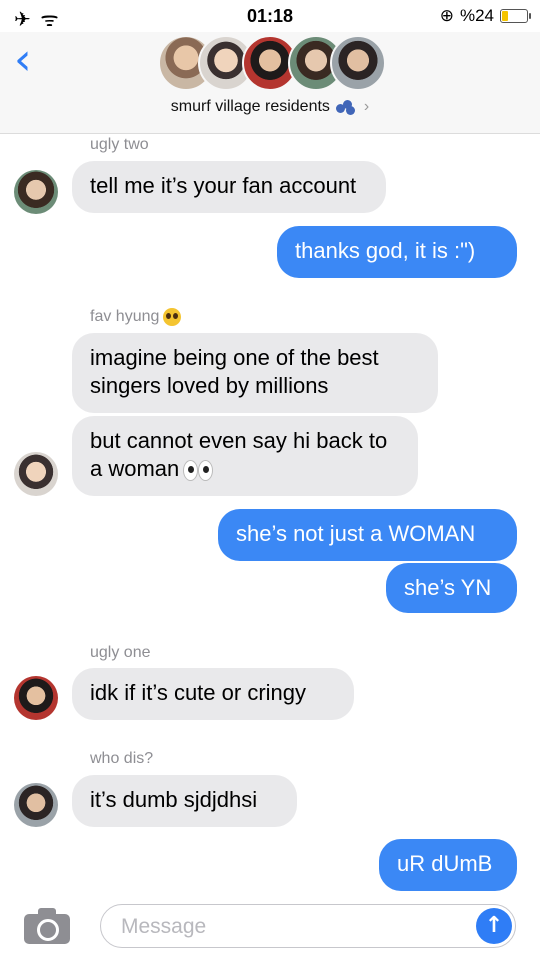 Image resolution: width=540 pixels, height=960 pixels. I want to click on message-bubble-outgoing: uR dUmB, so click(448, 865).